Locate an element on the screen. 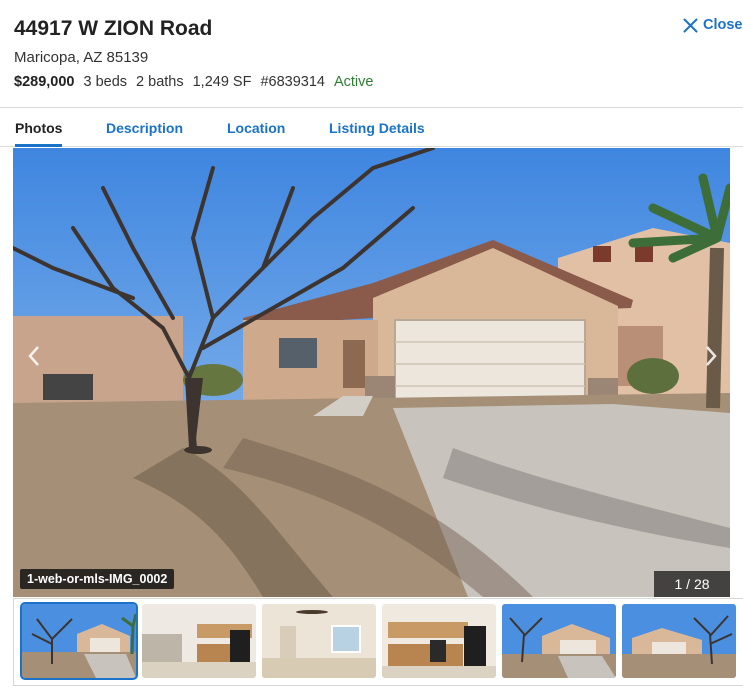 The image size is (743, 691). thumb-front-exterior is located at coordinates (79, 641).